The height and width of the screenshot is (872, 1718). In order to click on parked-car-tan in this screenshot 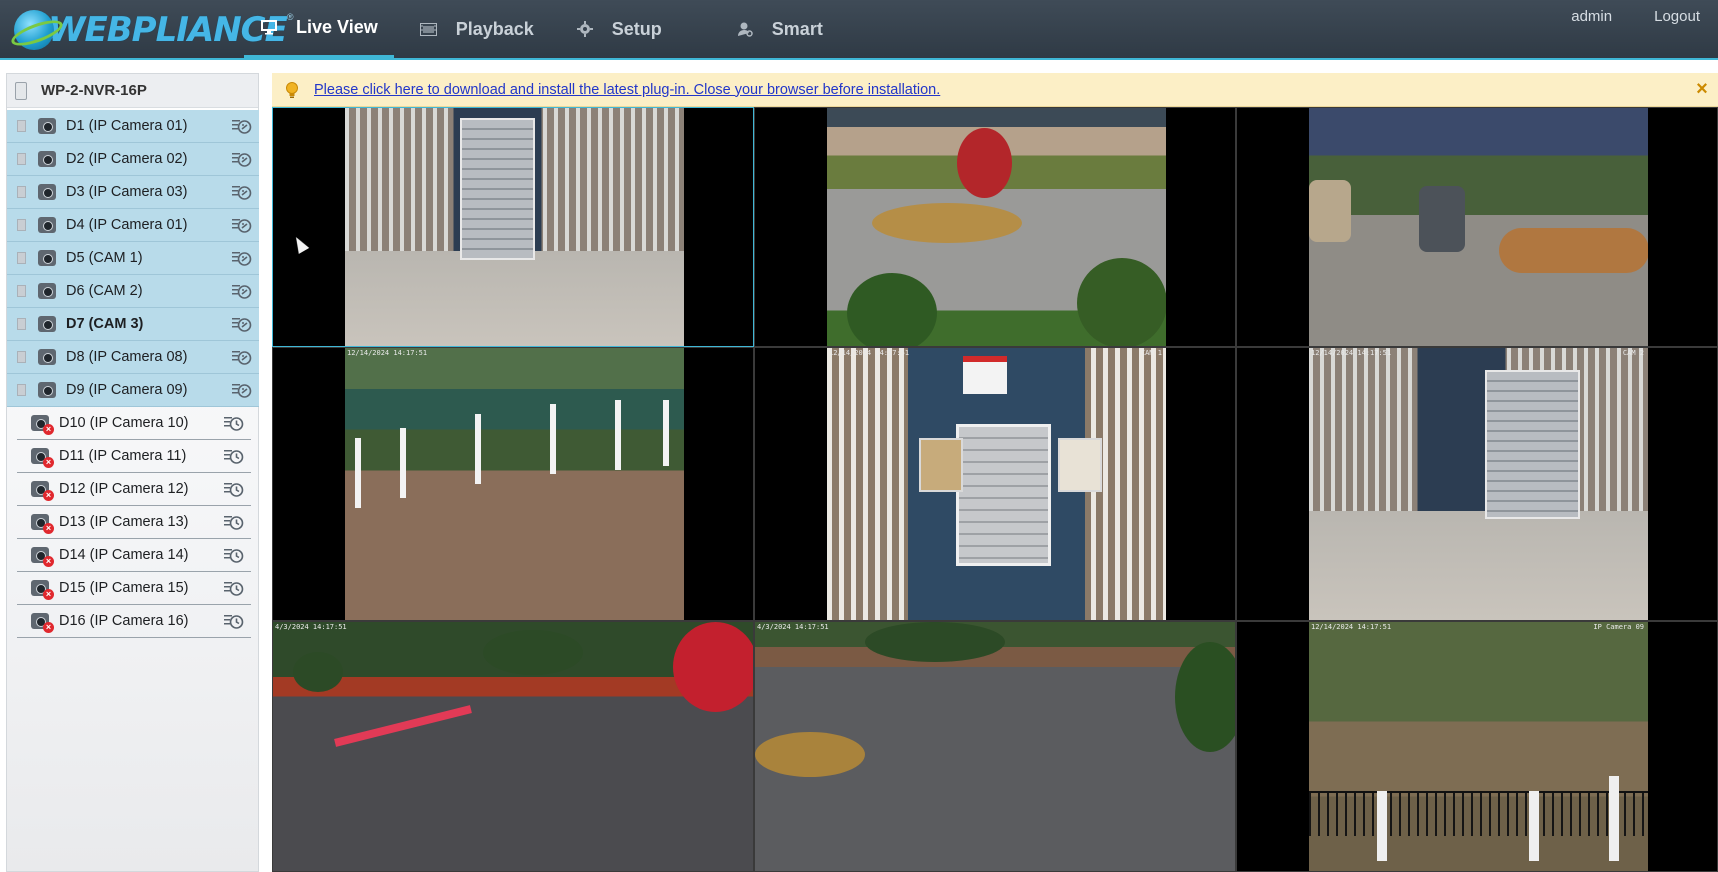, I will do `click(1330, 211)`.